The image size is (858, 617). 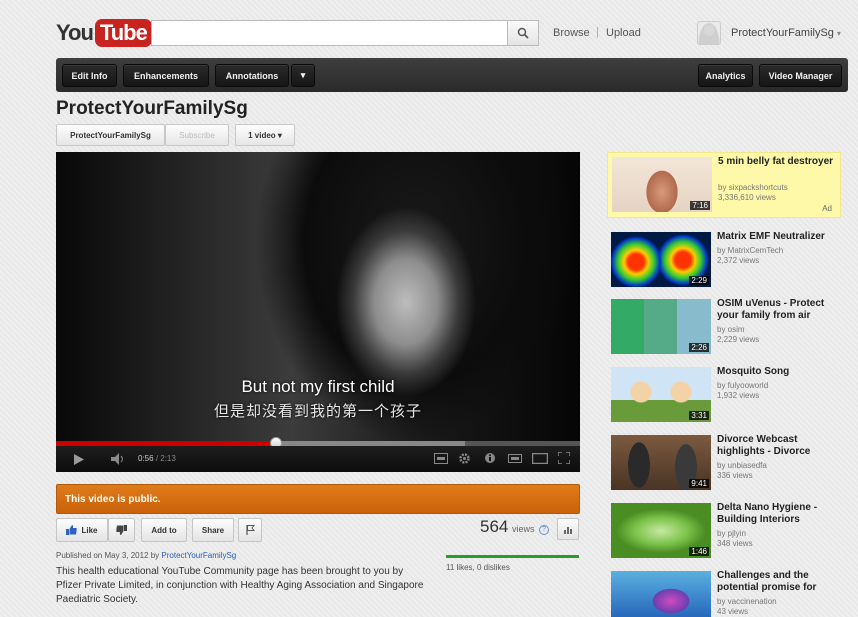 What do you see at coordinates (79, 459) in the screenshot?
I see `play-icon` at bounding box center [79, 459].